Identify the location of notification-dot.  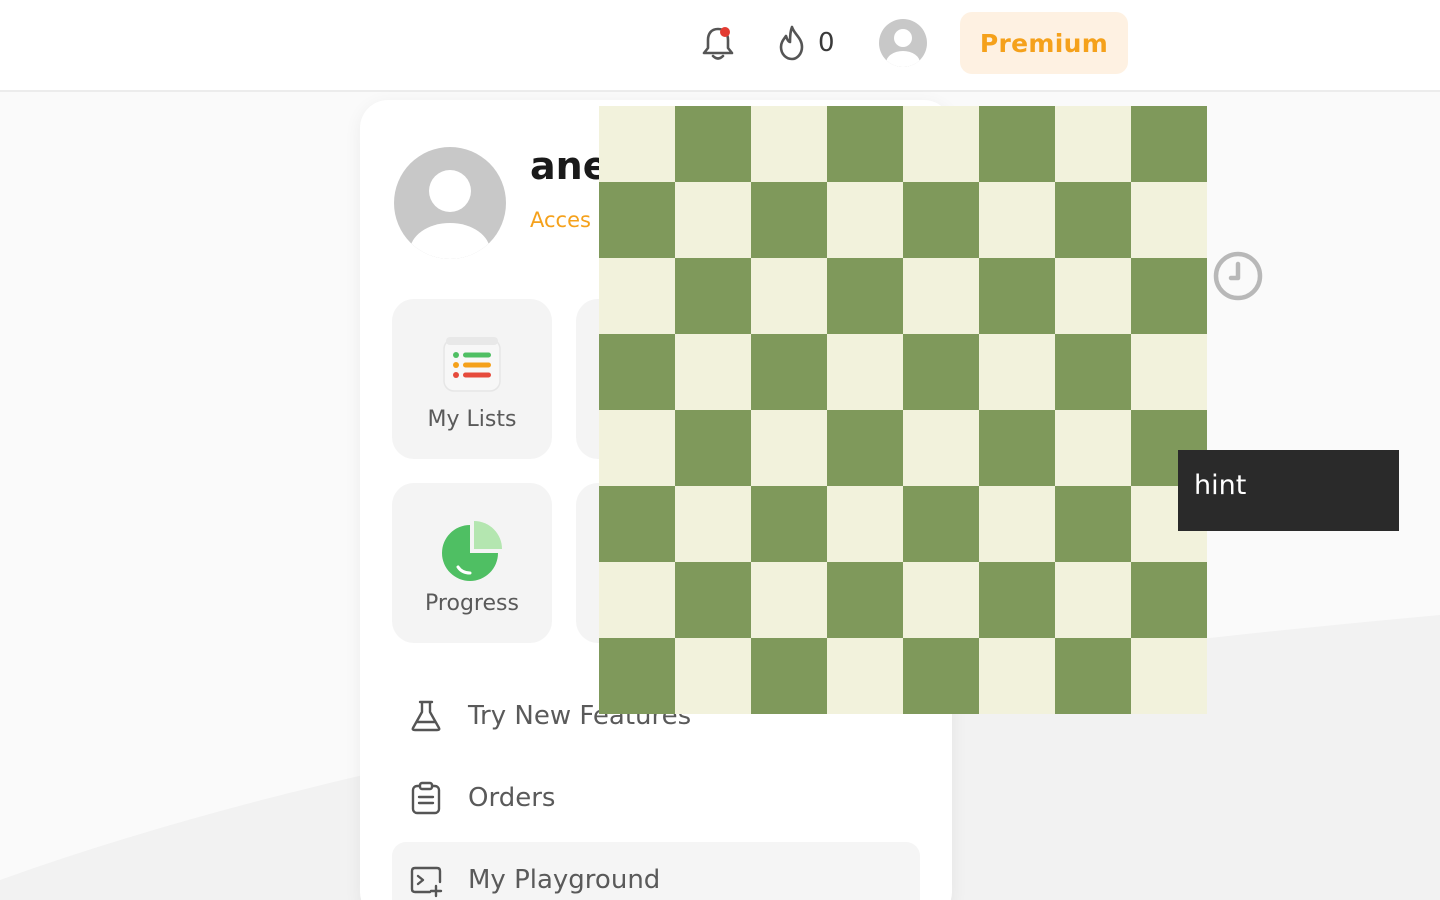
(725, 32).